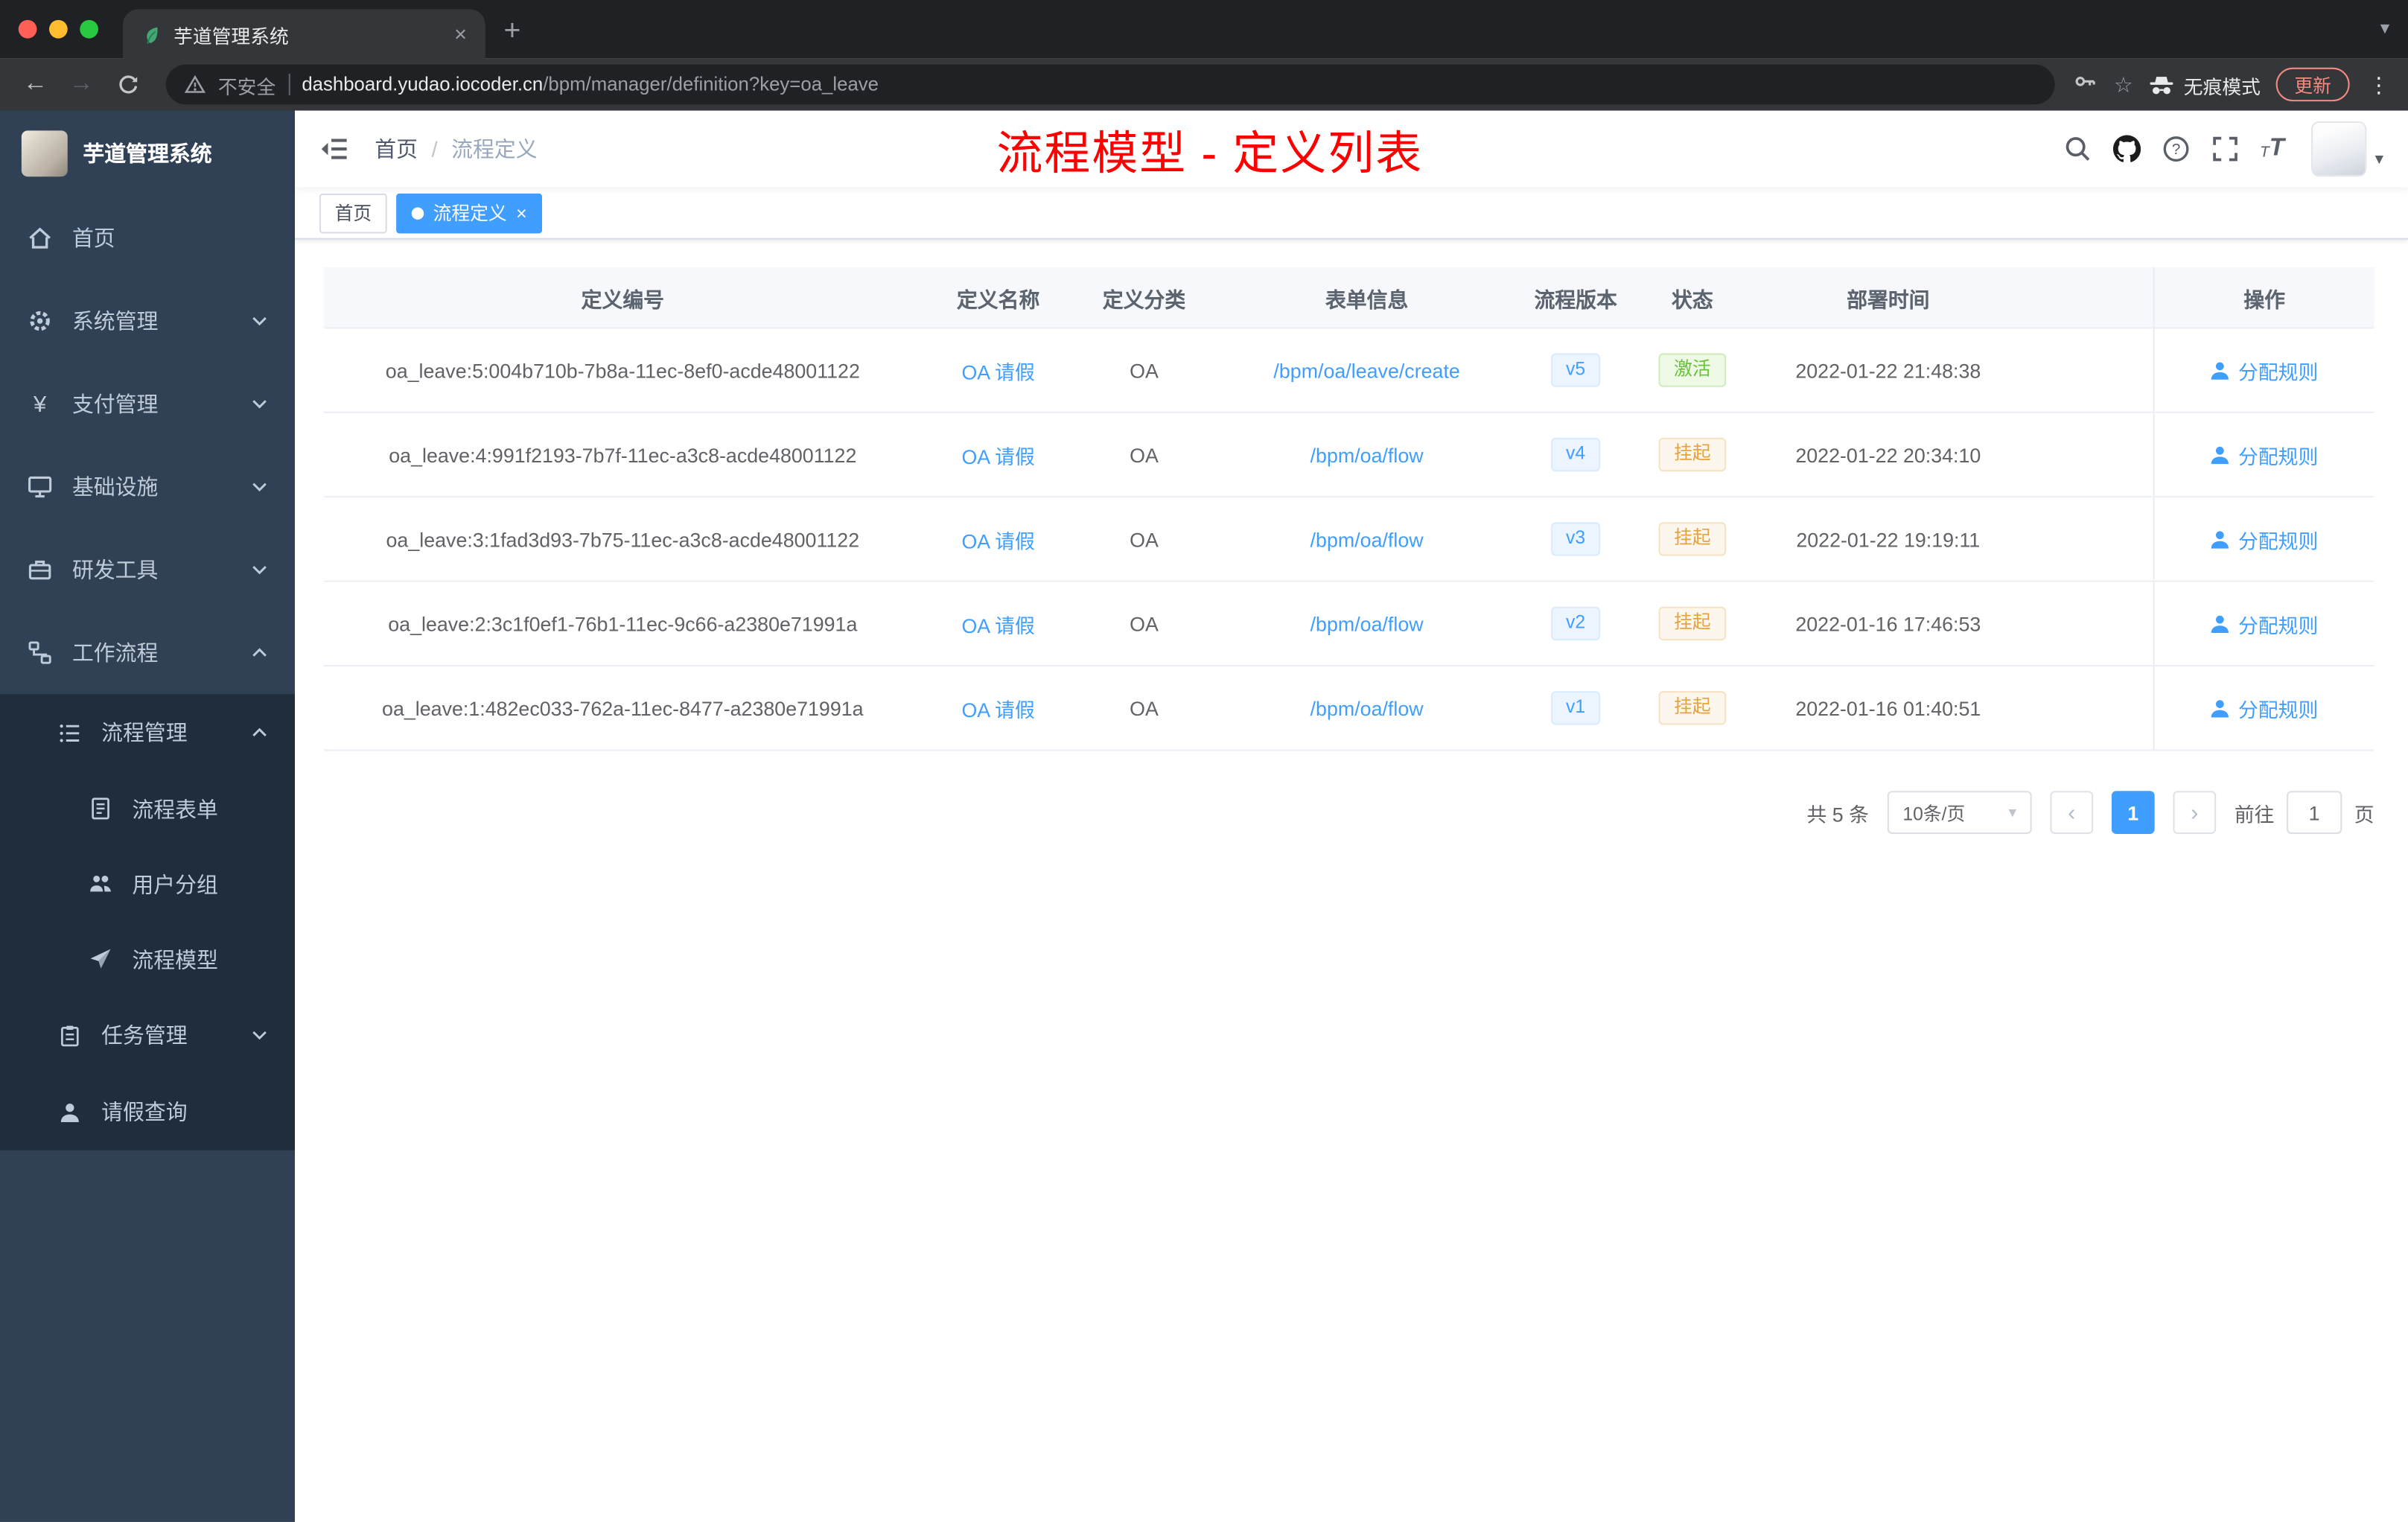  What do you see at coordinates (512, 32) in the screenshot?
I see `new-tab-button: +` at bounding box center [512, 32].